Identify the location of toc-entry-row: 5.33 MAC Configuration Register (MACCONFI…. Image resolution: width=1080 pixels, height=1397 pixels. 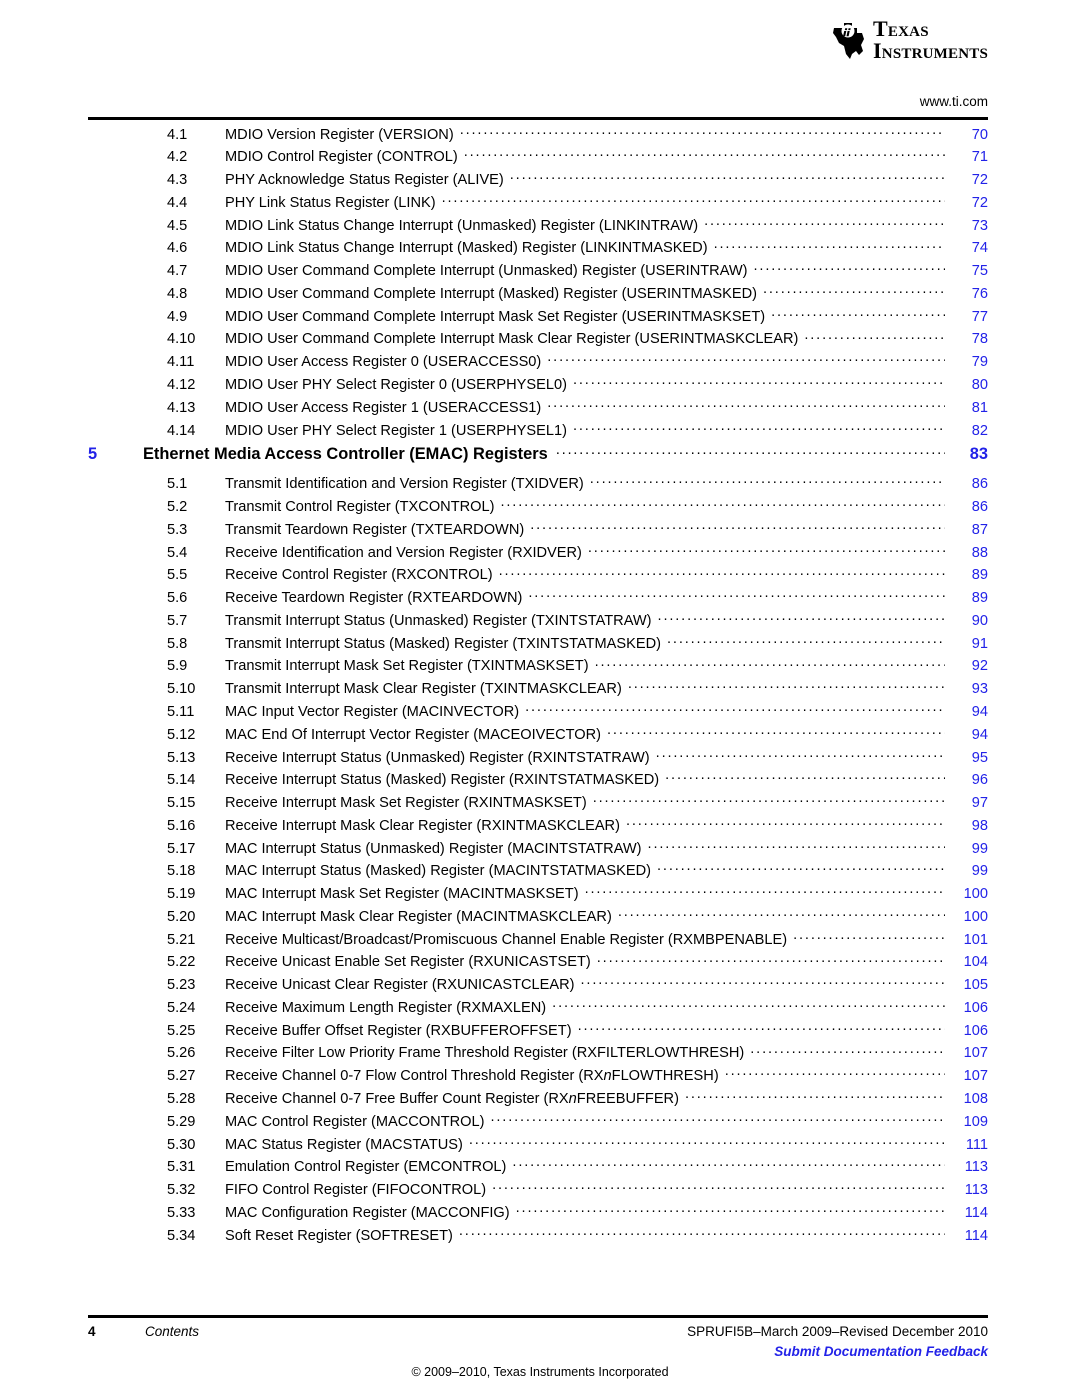
(540, 1213).